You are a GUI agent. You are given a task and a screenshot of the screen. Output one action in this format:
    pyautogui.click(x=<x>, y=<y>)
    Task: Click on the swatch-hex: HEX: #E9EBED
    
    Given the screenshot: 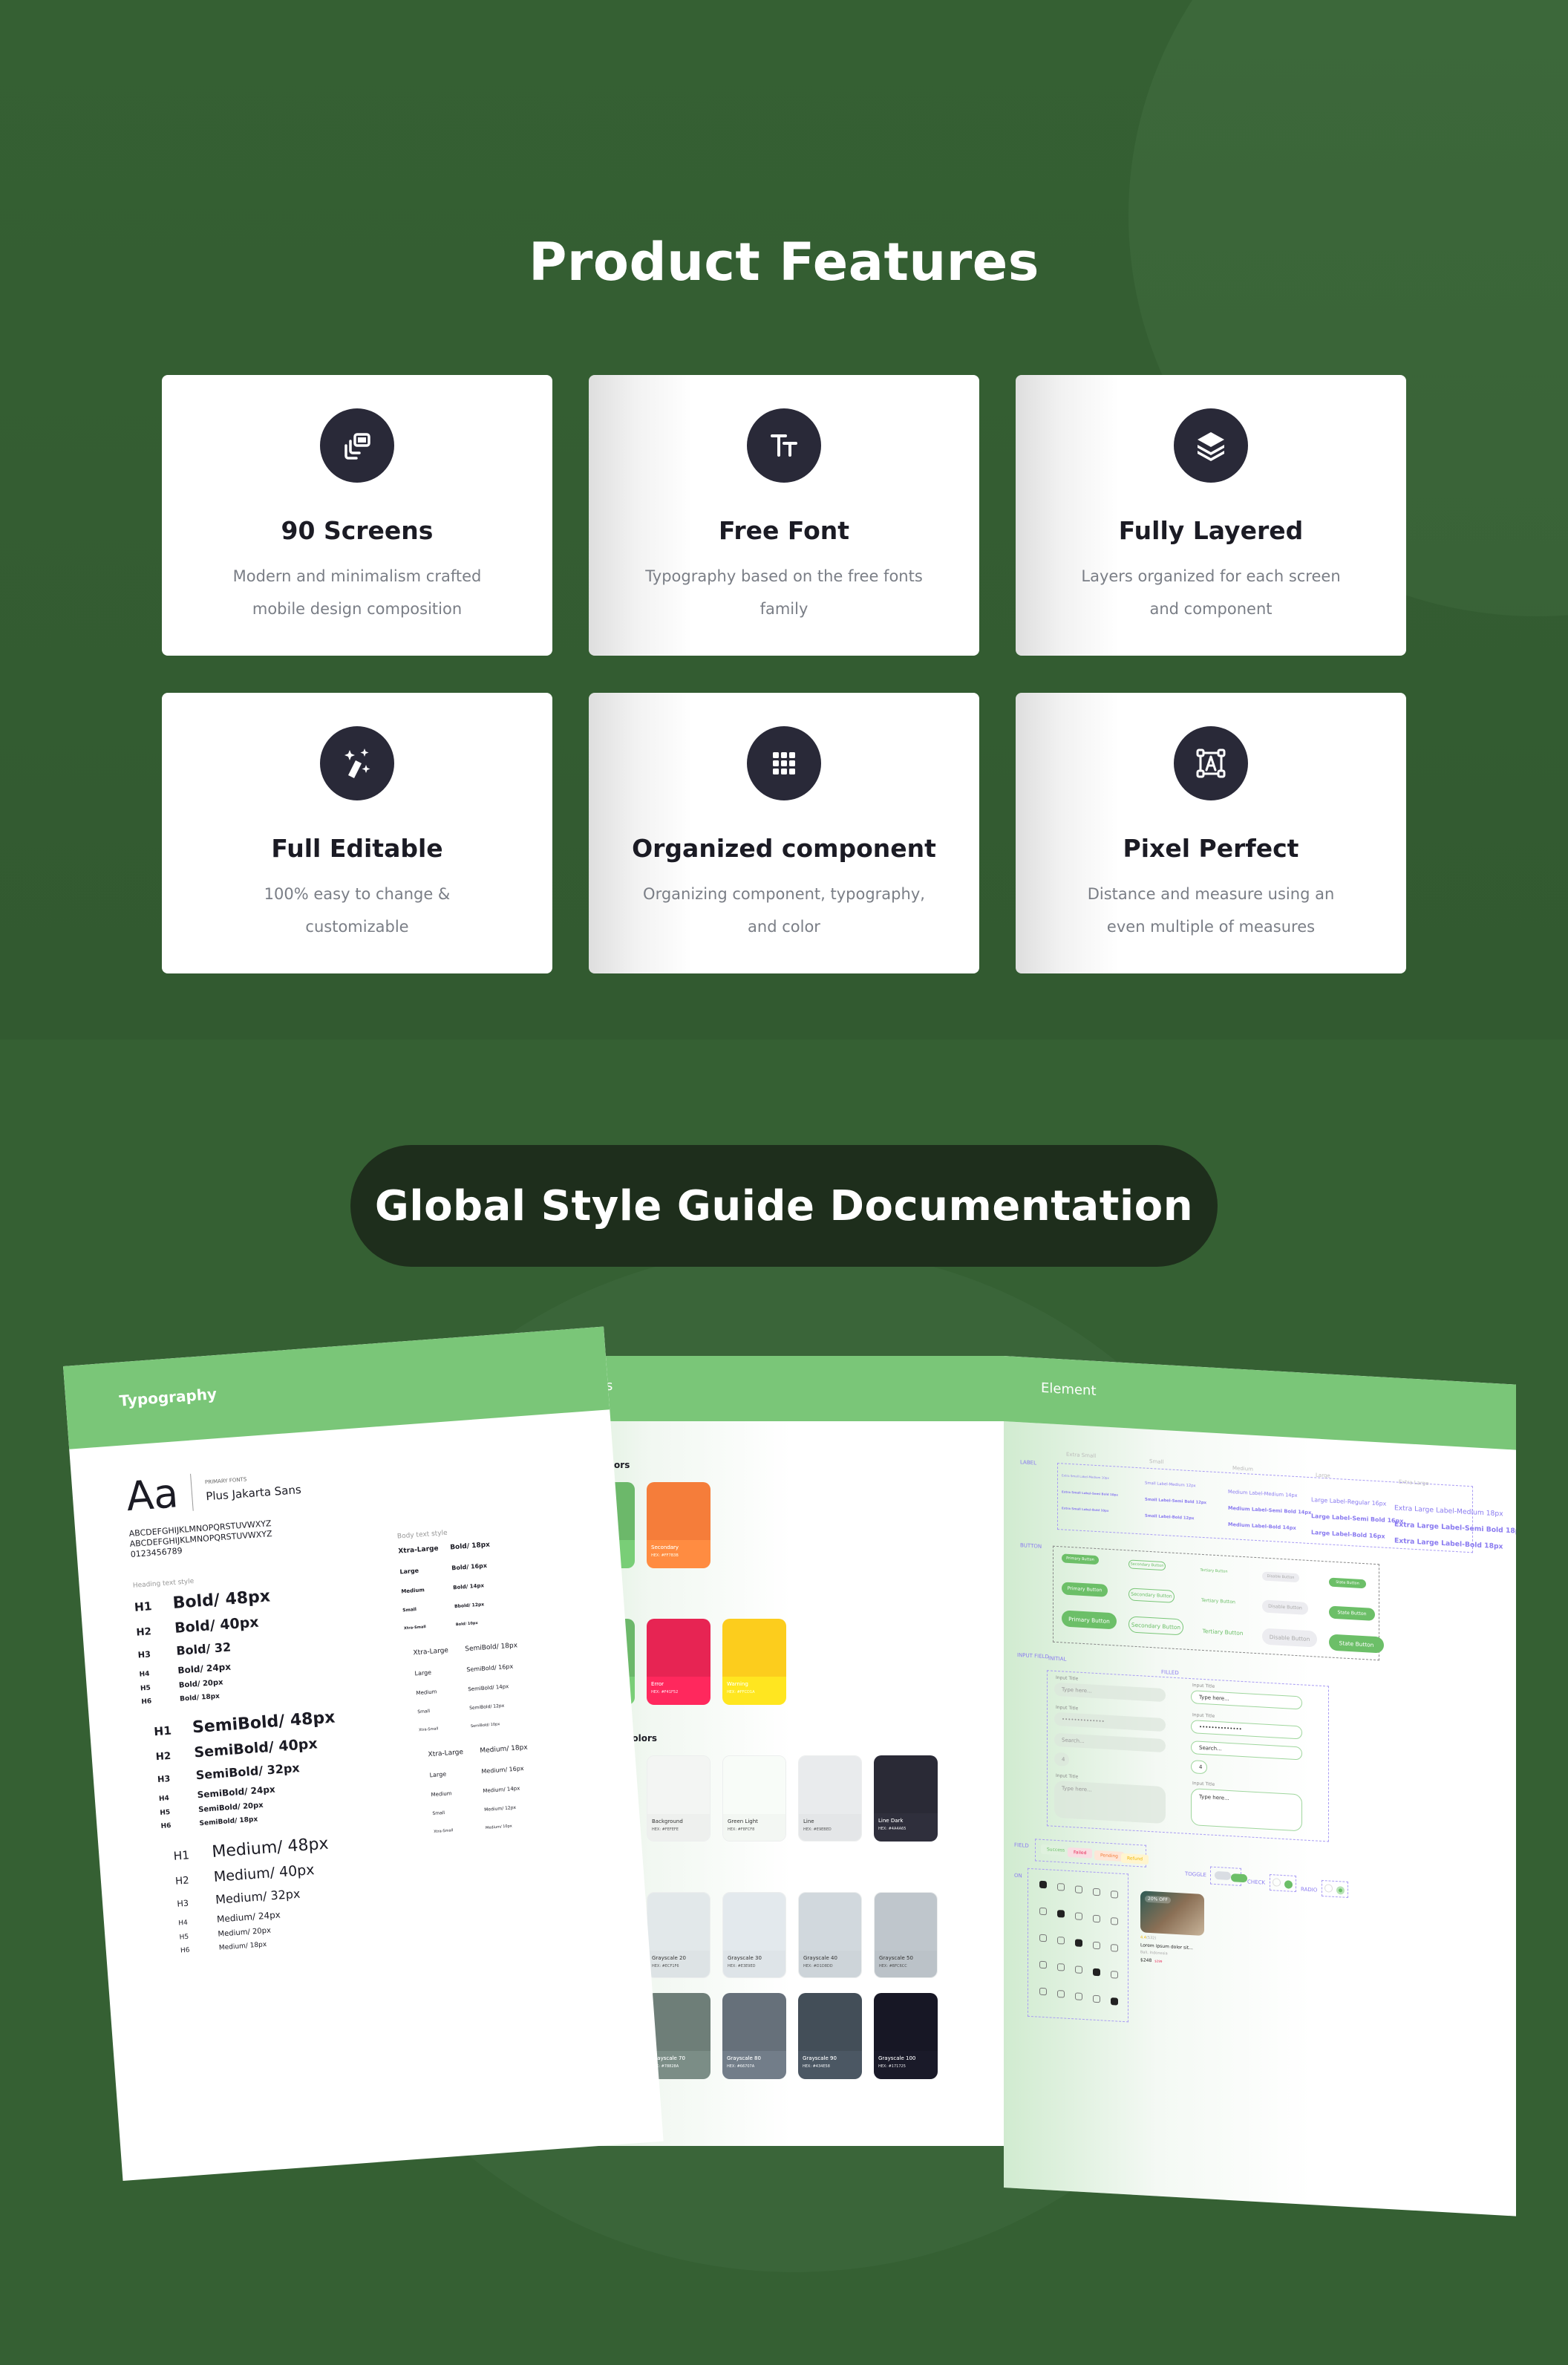 What is the action you would take?
    pyautogui.click(x=817, y=1829)
    